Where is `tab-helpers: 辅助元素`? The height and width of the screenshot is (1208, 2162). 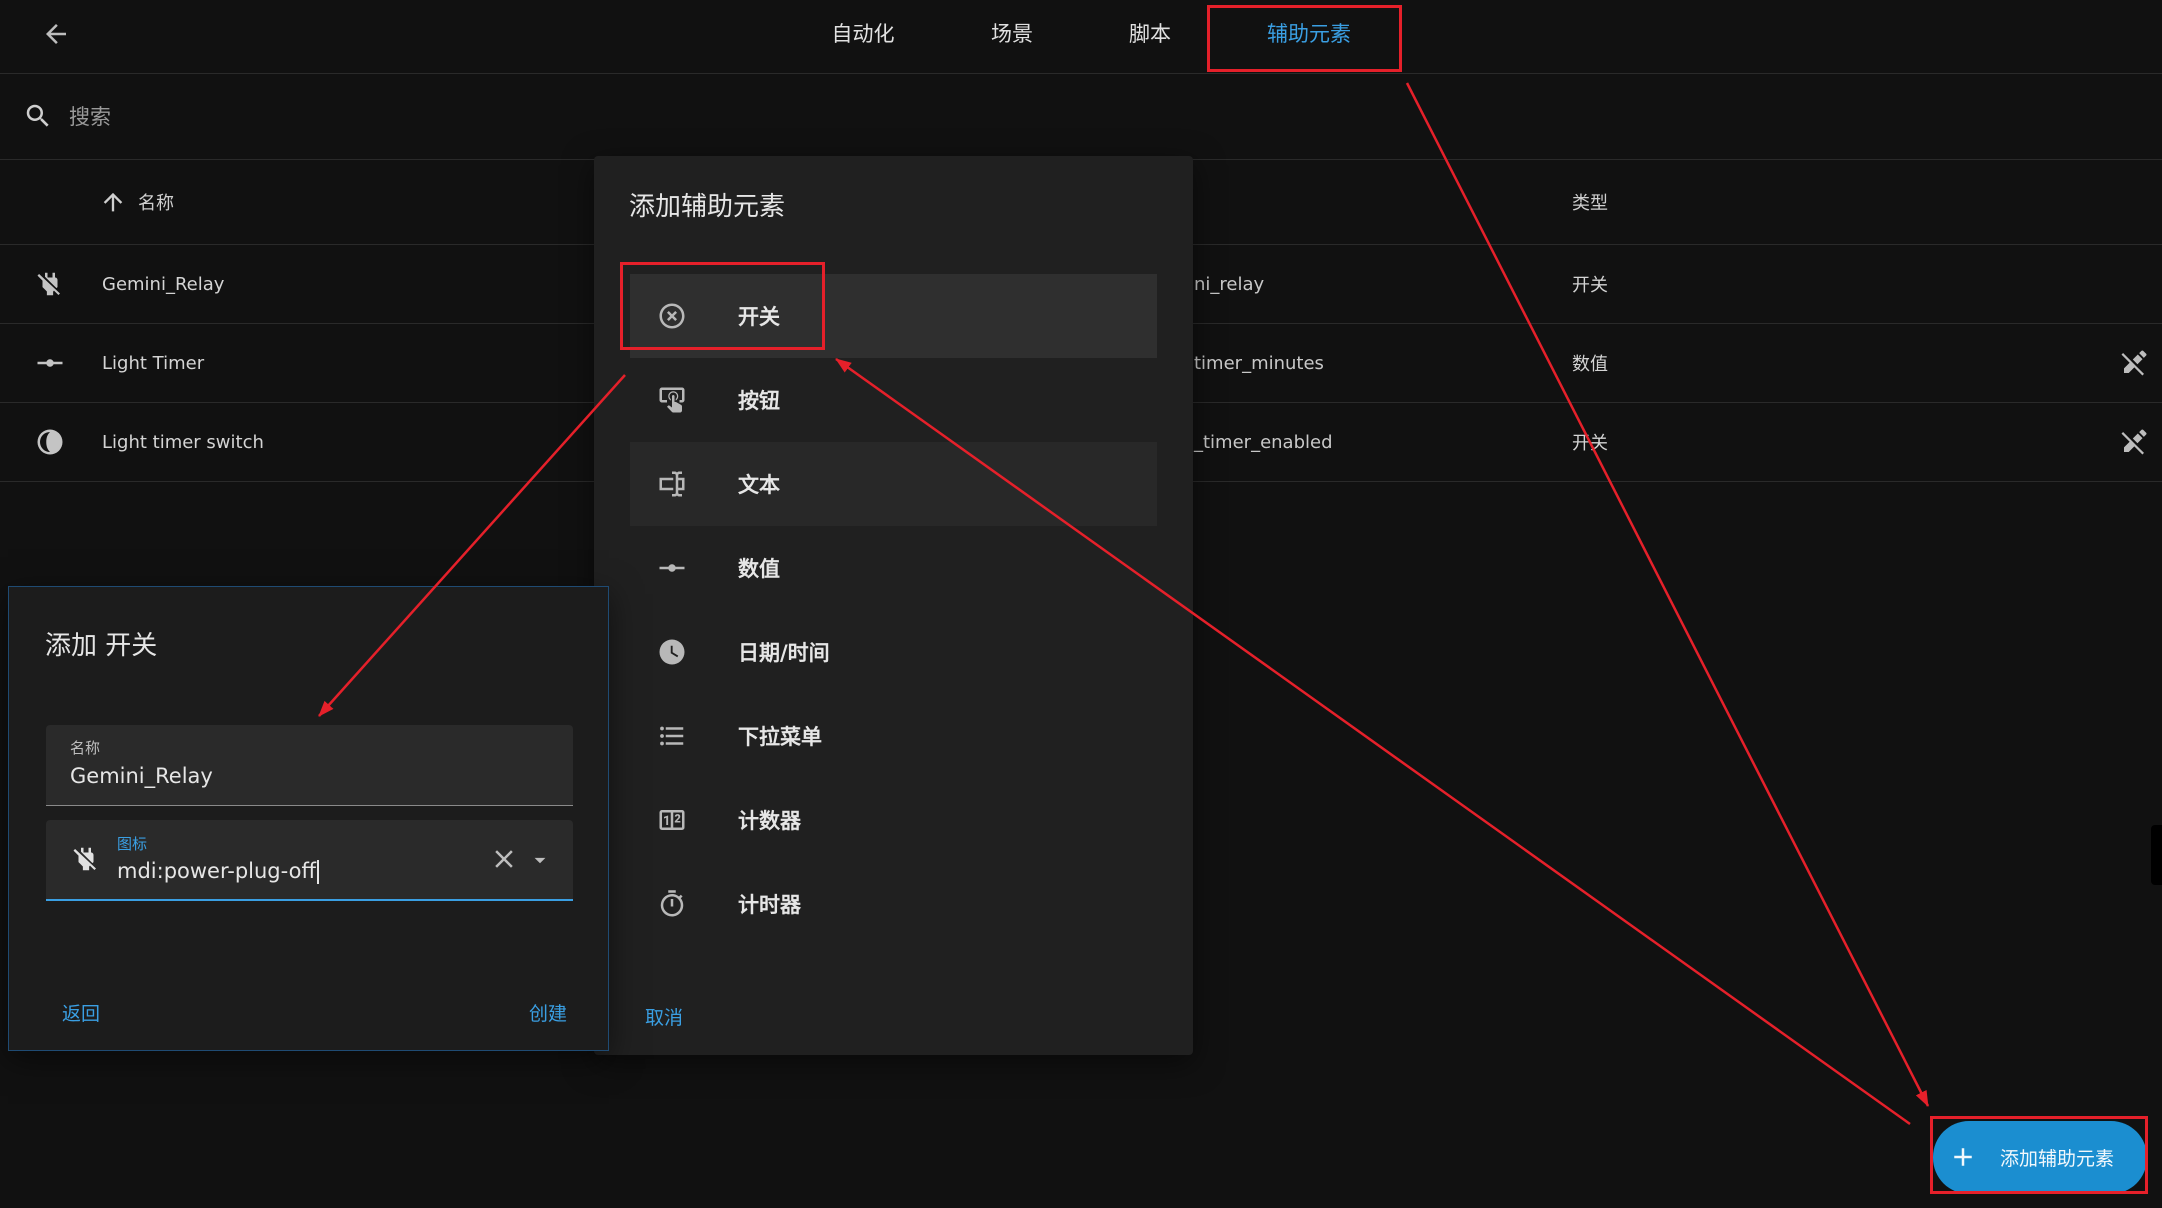
tab-helpers: 辅助元素 is located at coordinates (1309, 33).